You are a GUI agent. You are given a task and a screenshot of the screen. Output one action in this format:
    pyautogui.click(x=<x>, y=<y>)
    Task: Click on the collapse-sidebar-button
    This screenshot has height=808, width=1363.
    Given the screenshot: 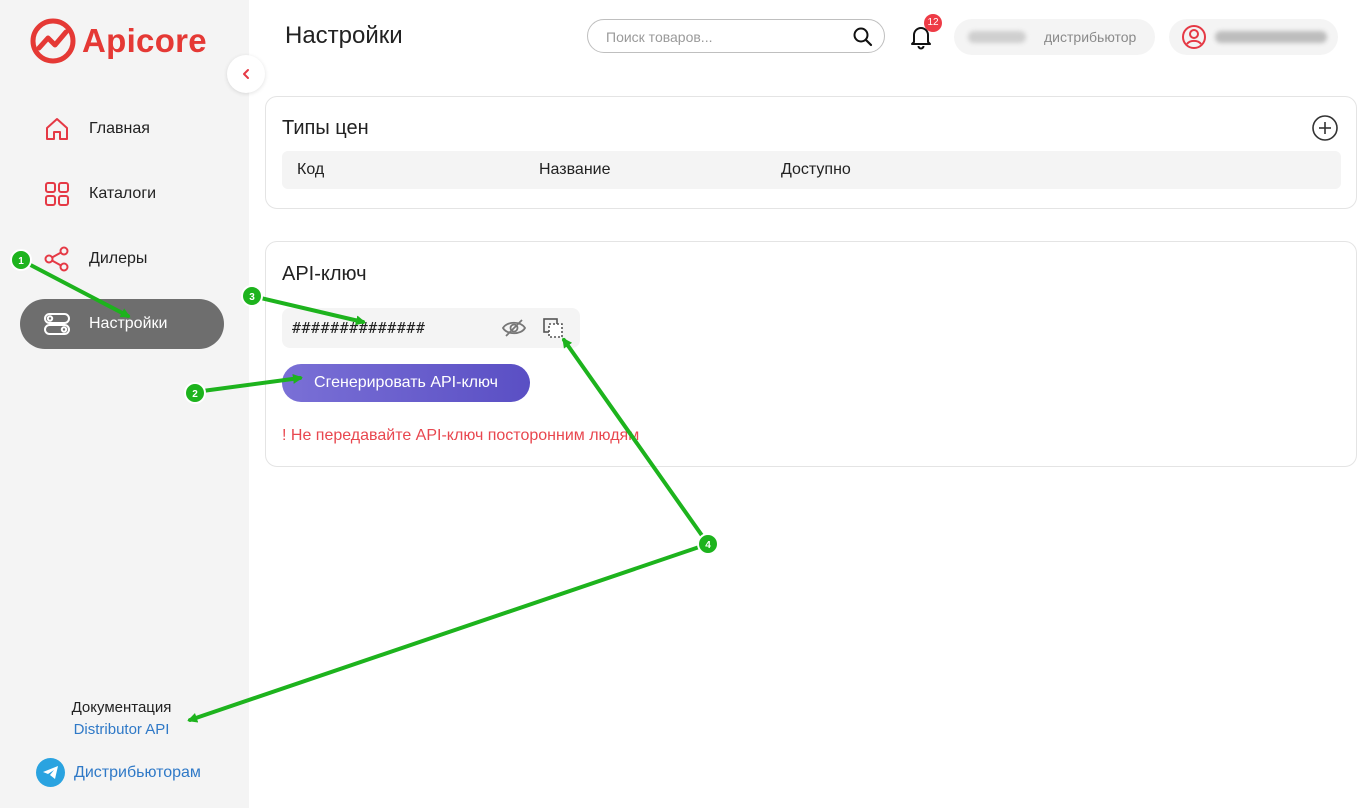 What is the action you would take?
    pyautogui.click(x=246, y=74)
    